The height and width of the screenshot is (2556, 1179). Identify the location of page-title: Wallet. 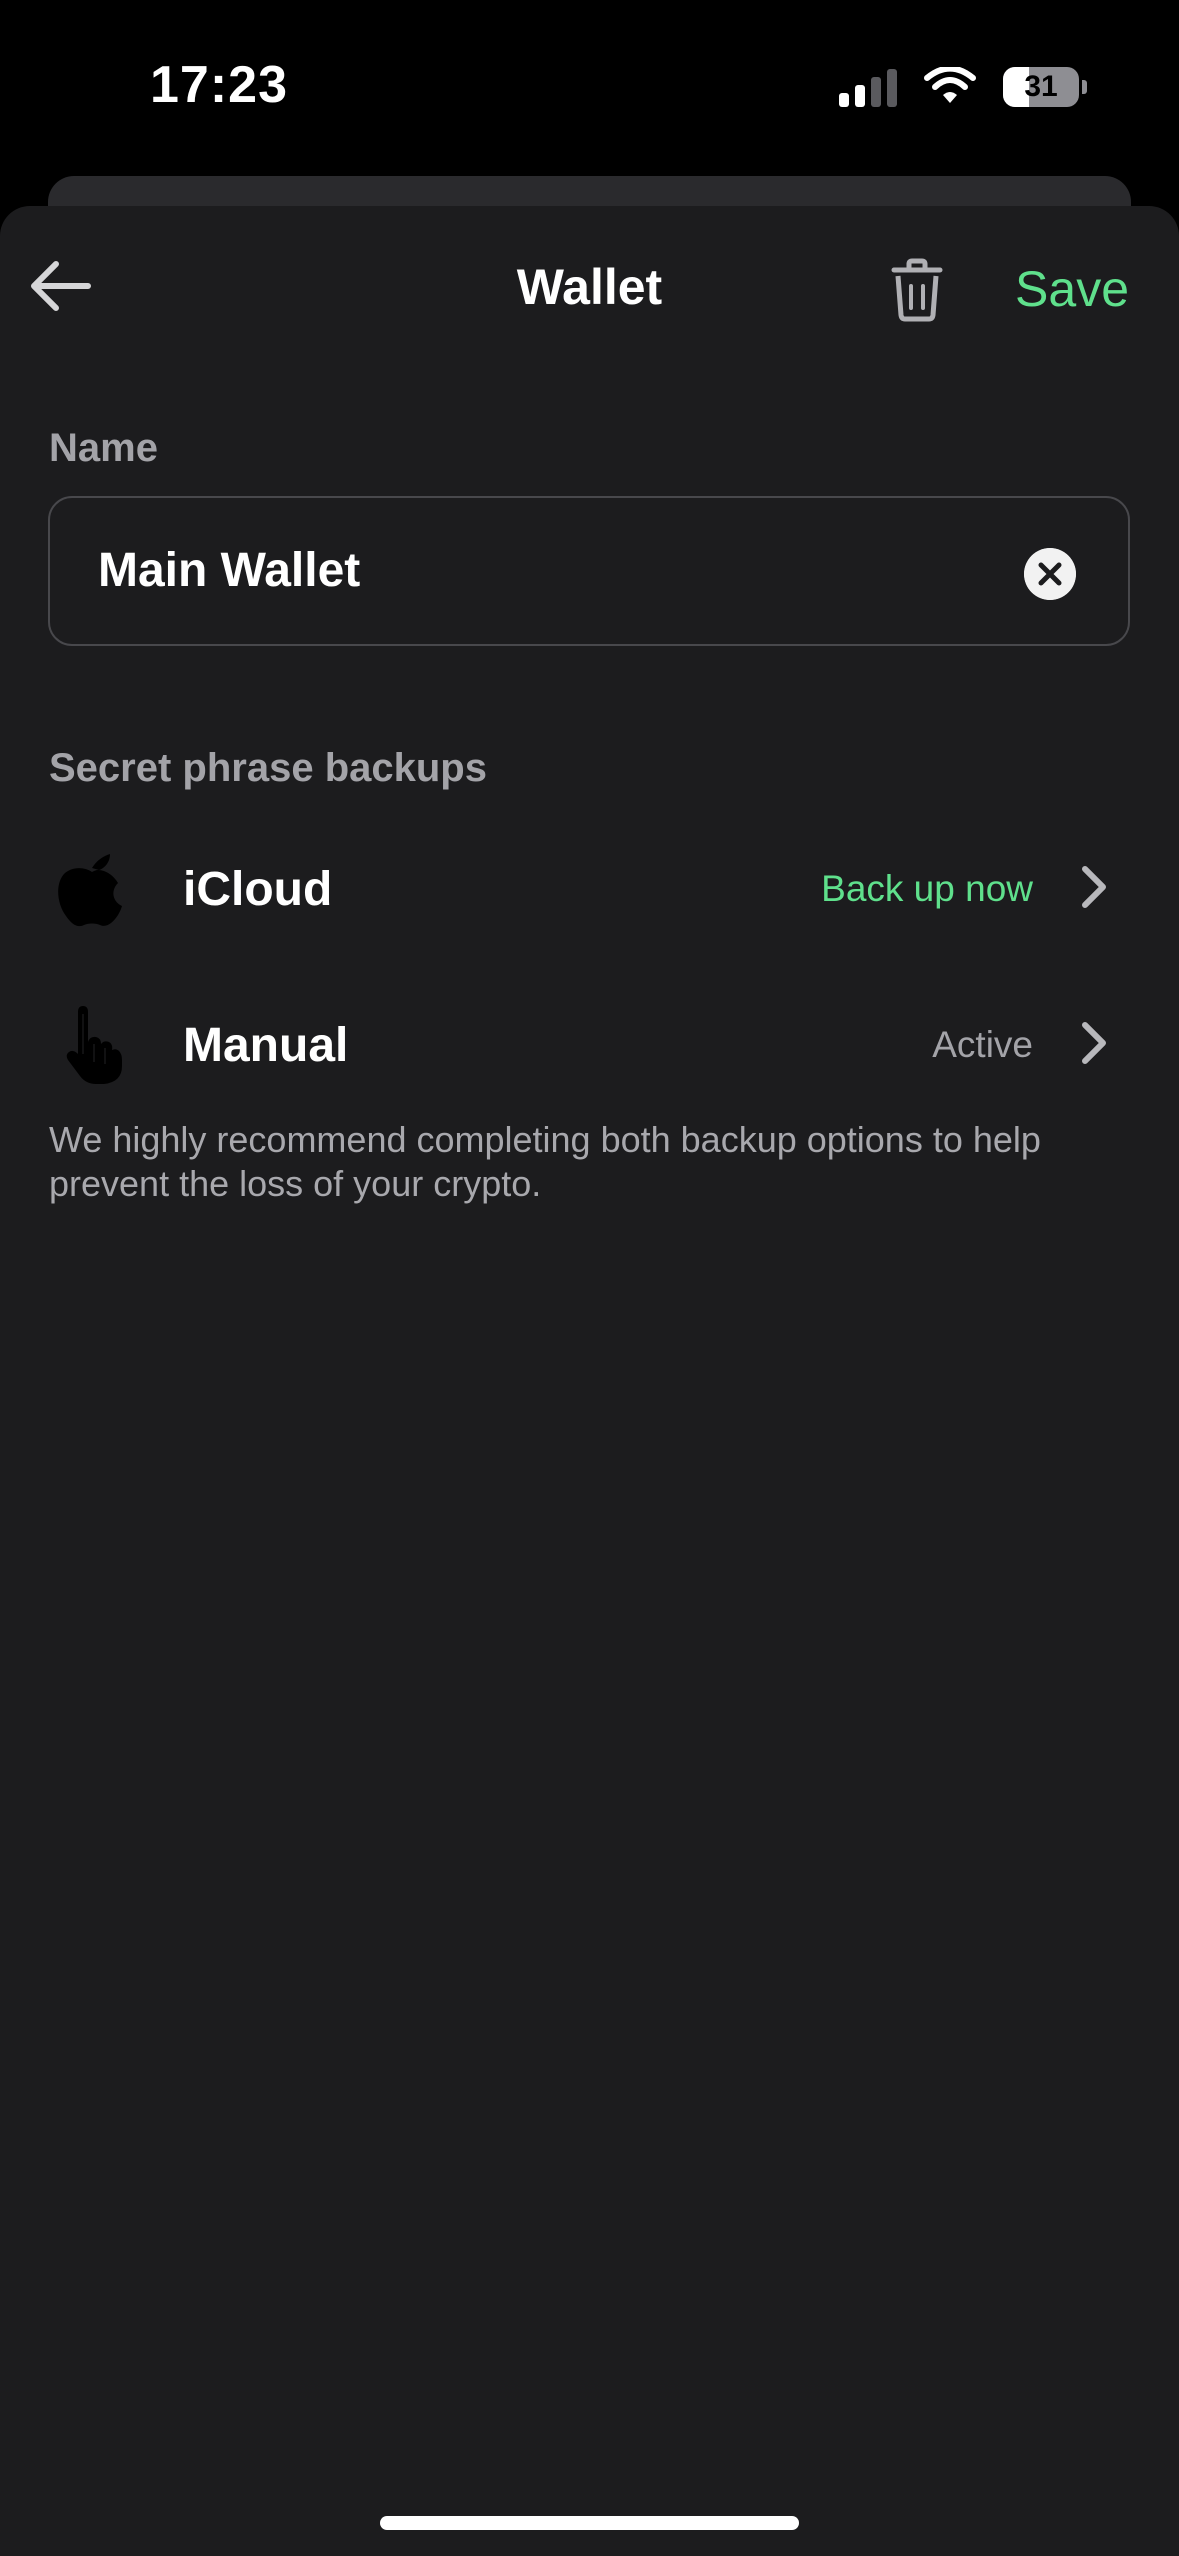
(589, 287).